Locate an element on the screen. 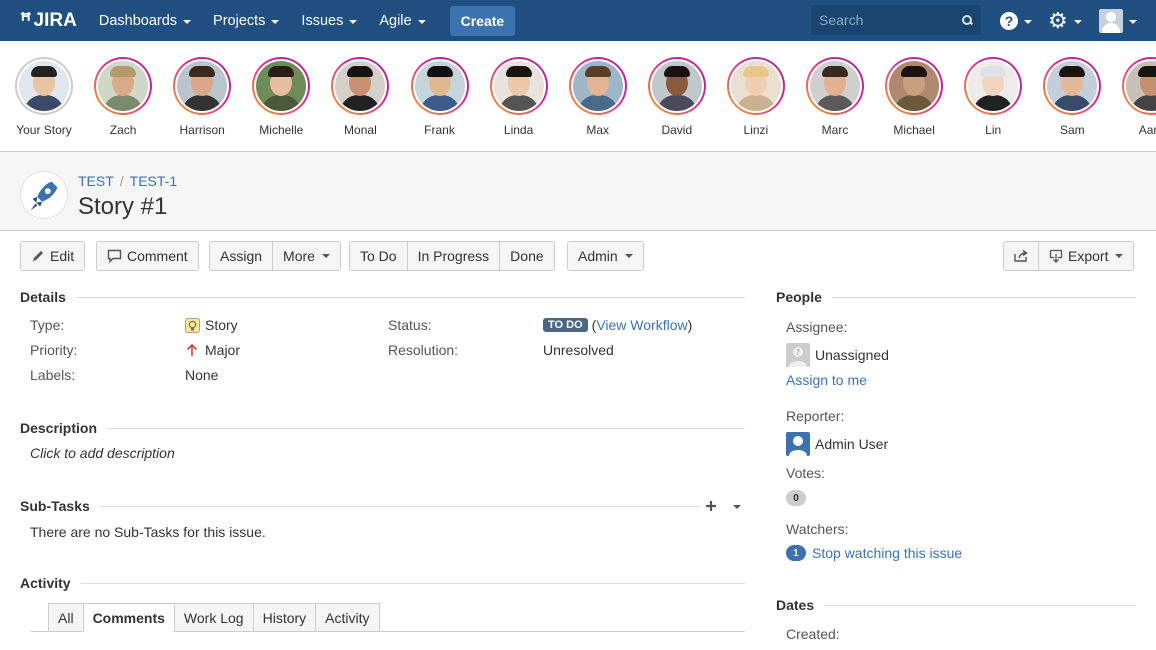  story-item: Frank is located at coordinates (440, 97).